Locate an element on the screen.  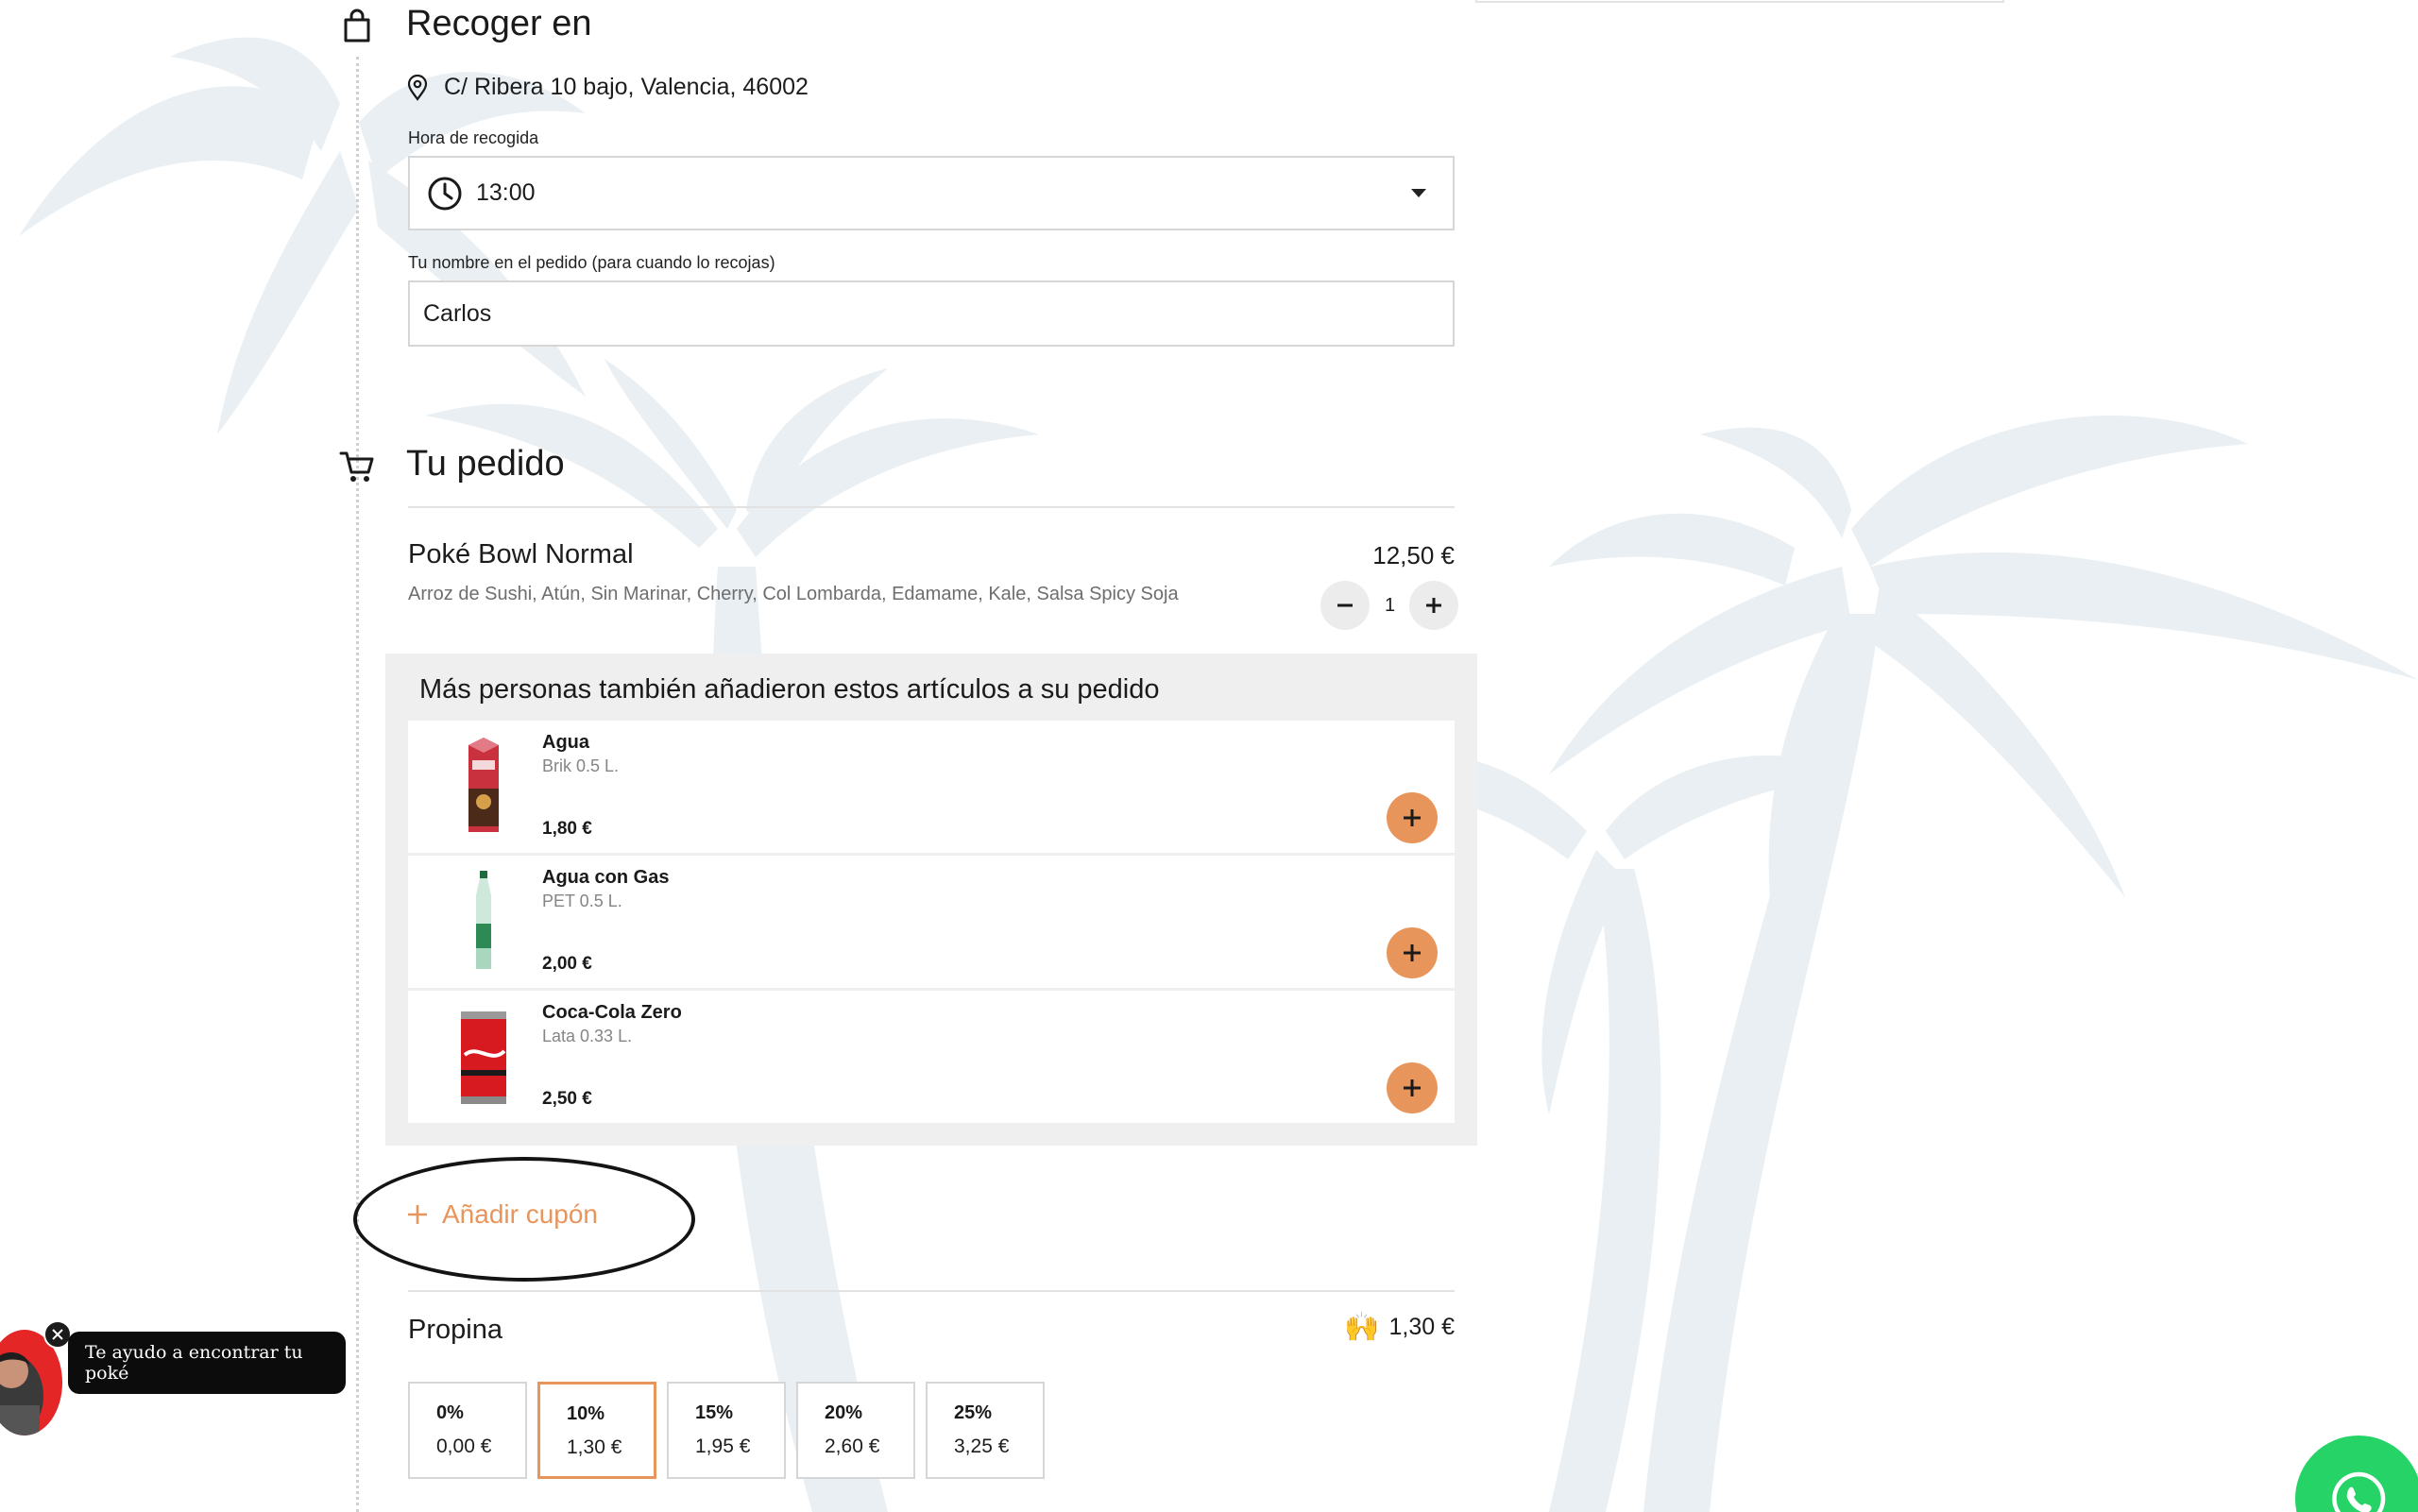
order-name-input is located at coordinates (931, 314).